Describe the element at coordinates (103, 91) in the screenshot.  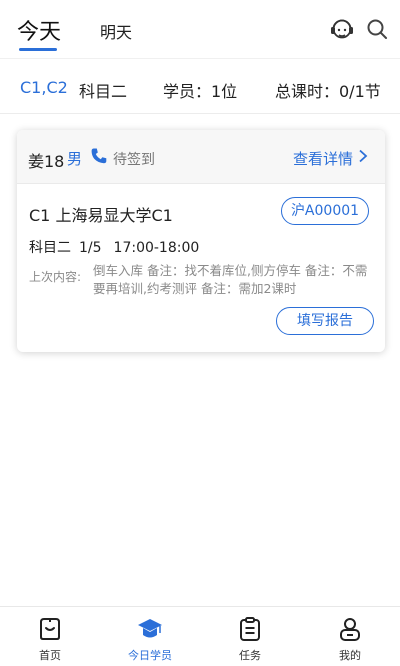
I see `subject-label: 科目二` at that location.